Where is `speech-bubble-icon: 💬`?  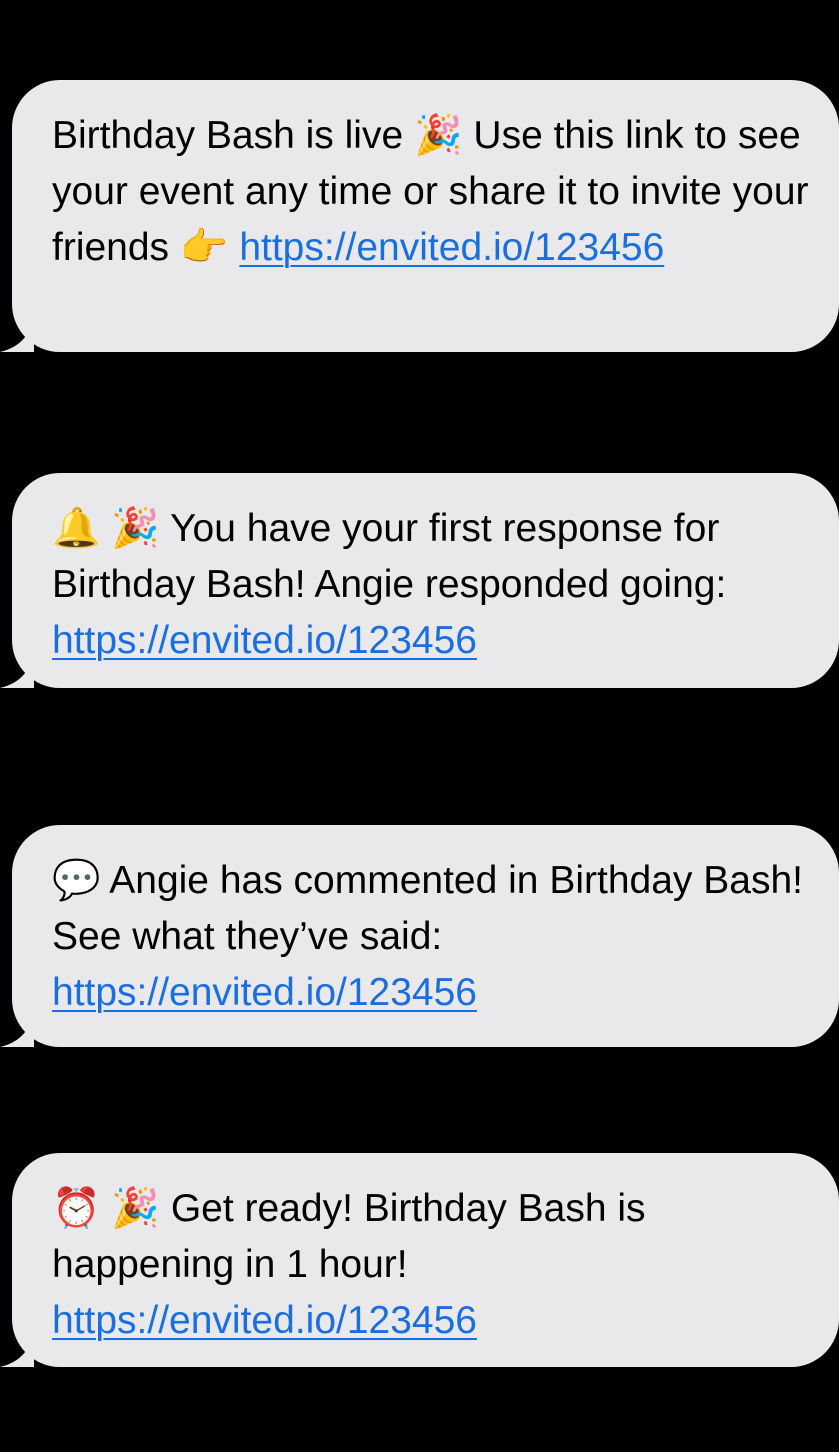
speech-bubble-icon: 💬 is located at coordinates (76, 880).